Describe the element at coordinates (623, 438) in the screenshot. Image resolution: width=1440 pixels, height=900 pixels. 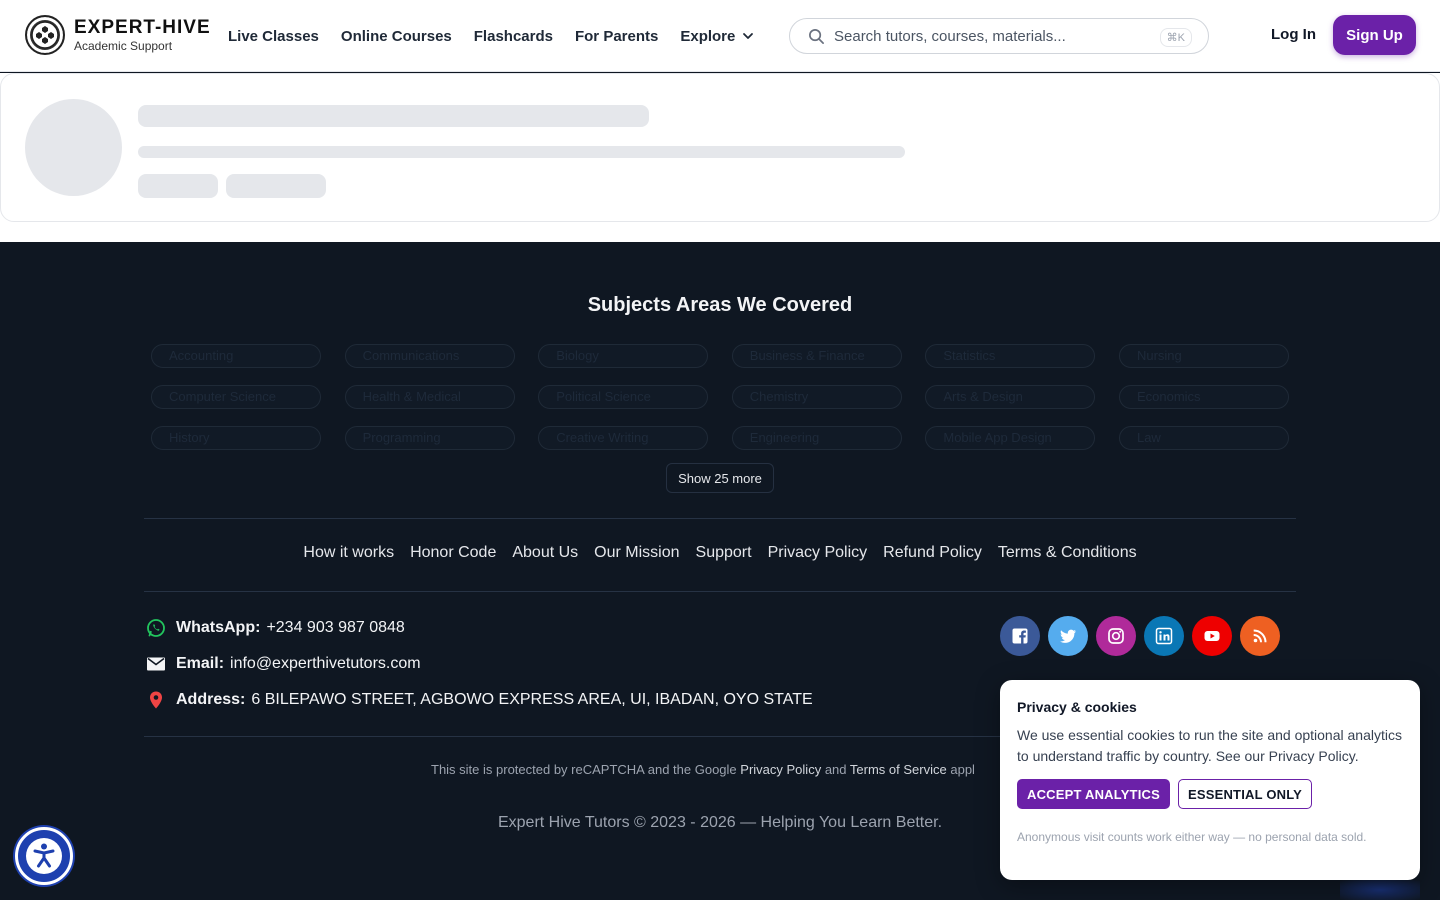
I see `subject-chip: Creative Writing` at that location.